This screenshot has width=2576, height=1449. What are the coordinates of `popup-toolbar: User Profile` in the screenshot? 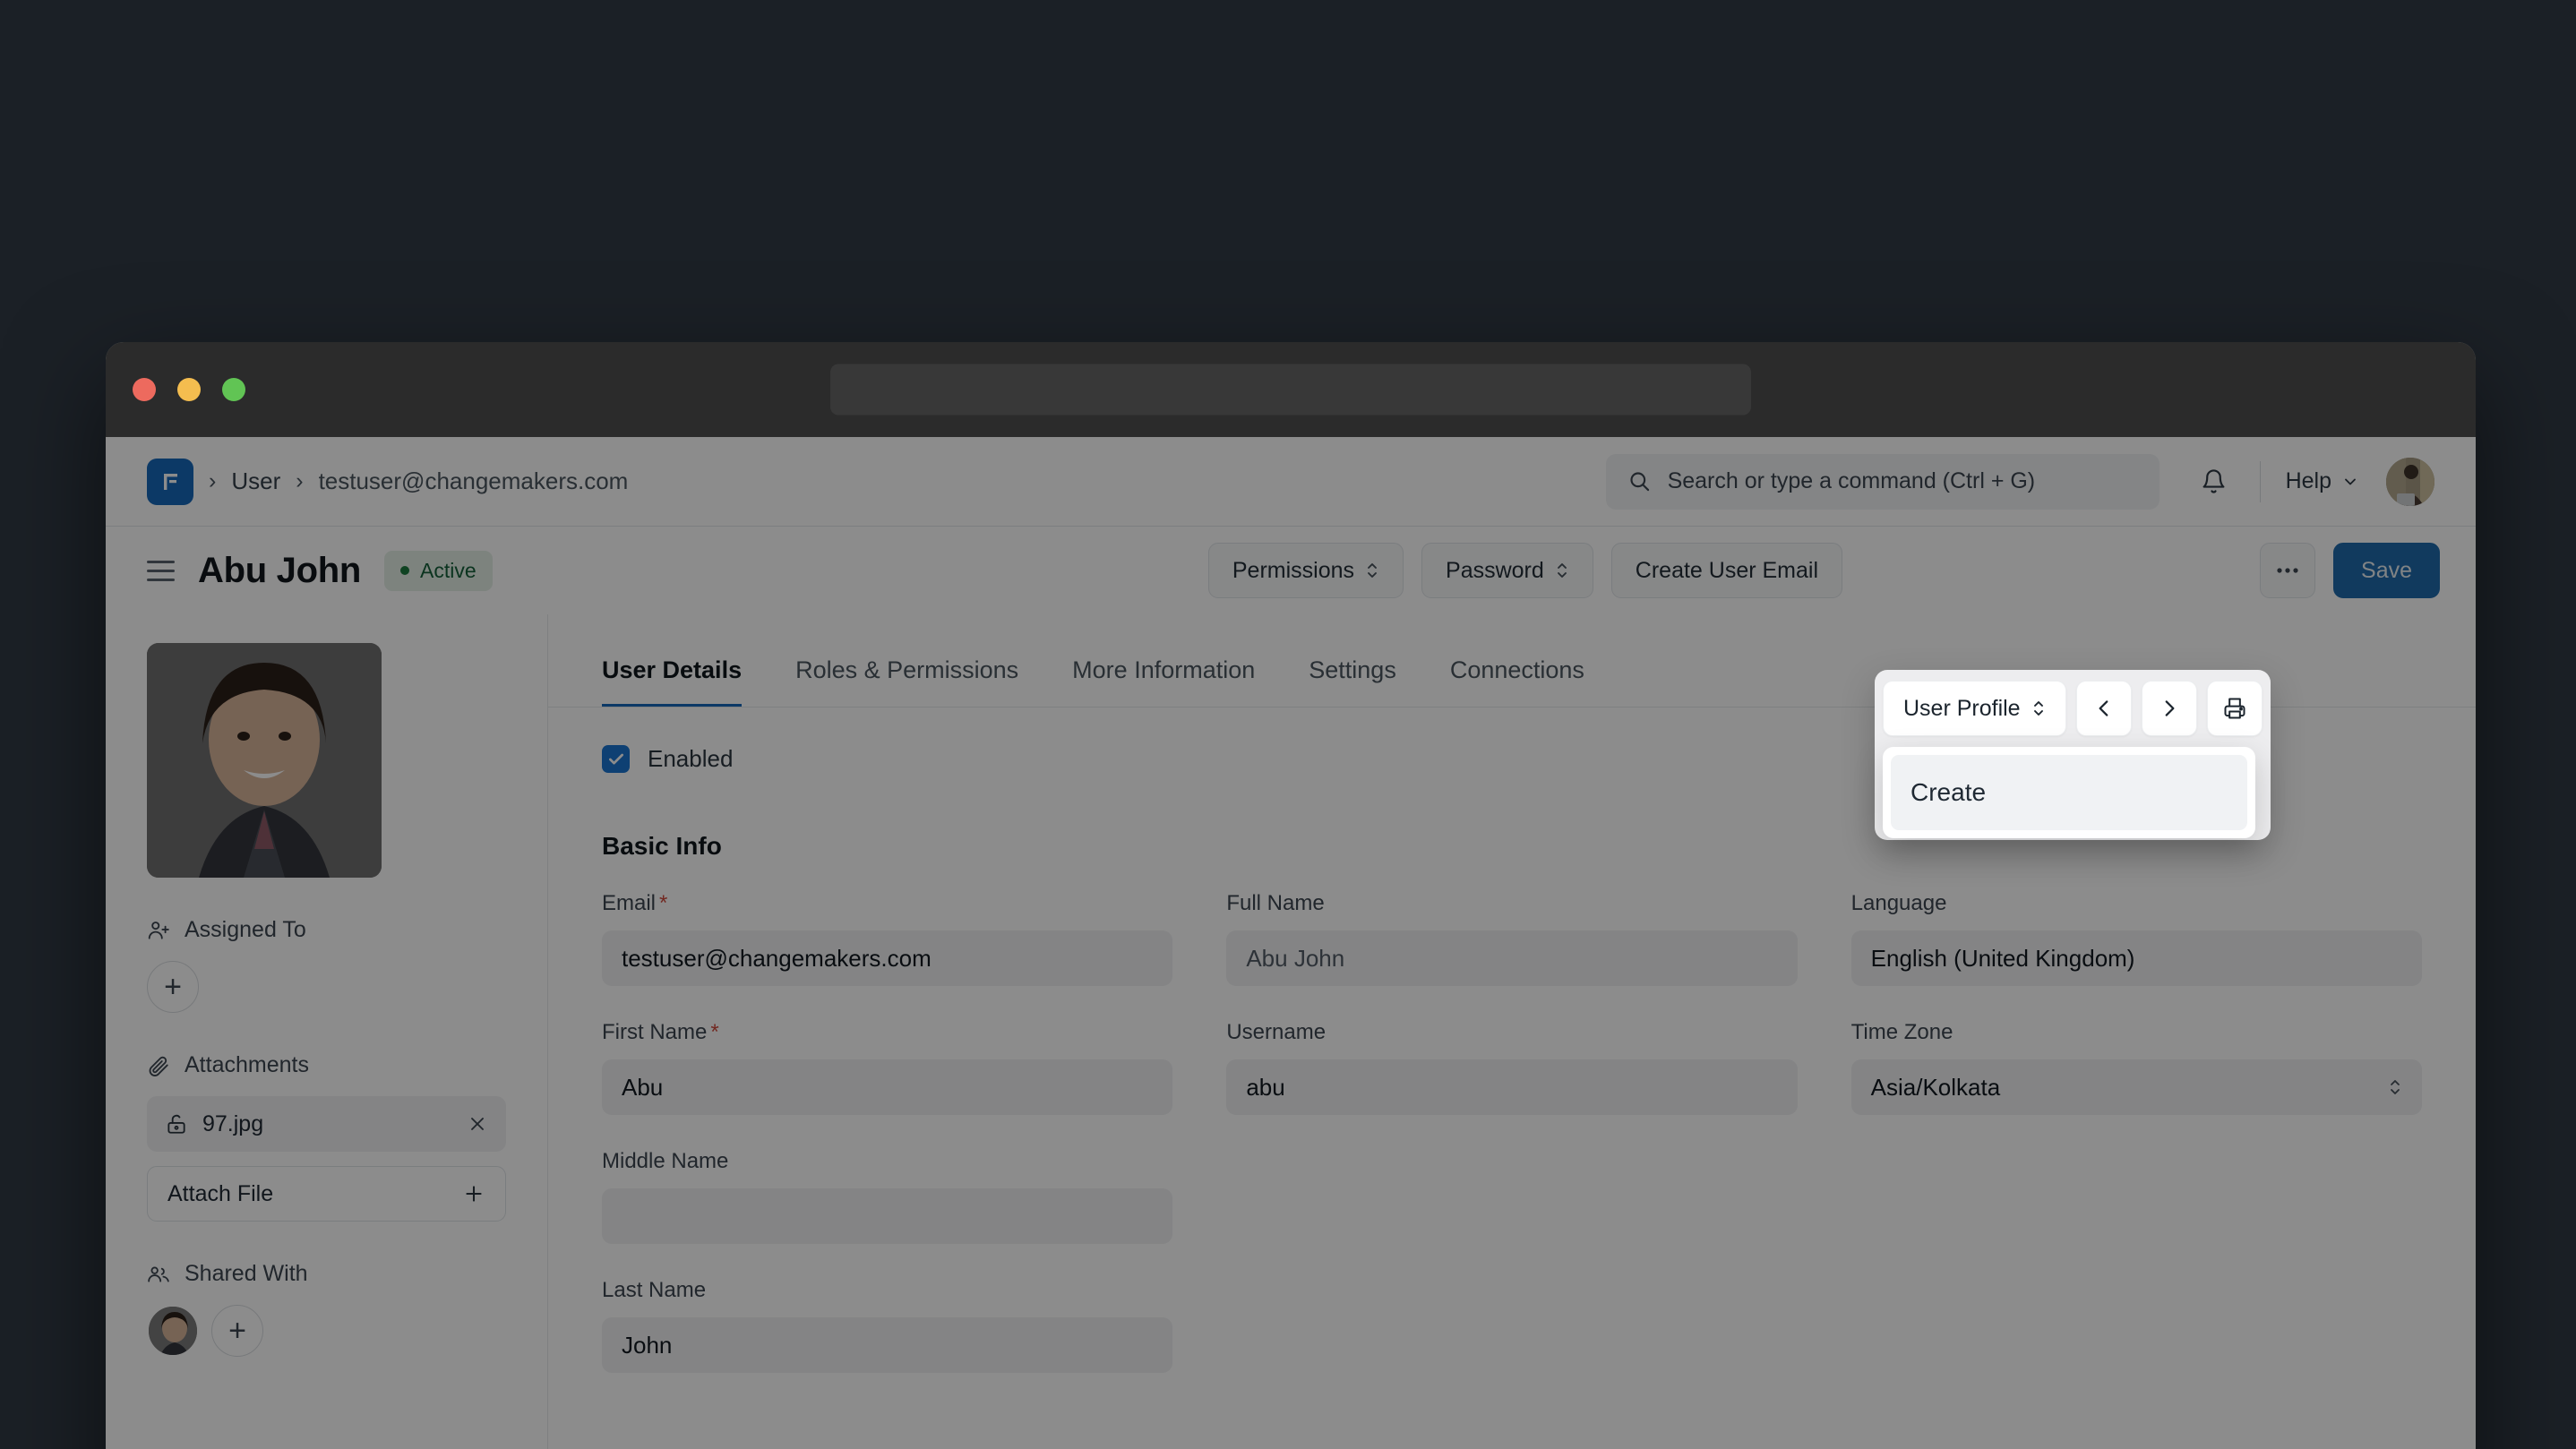 It's located at (2073, 708).